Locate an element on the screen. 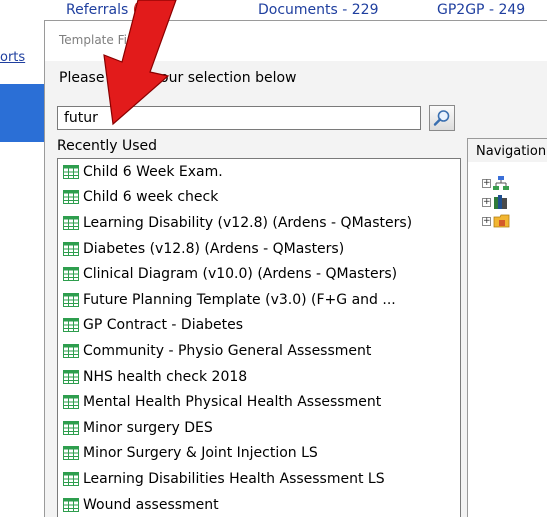 This screenshot has width=547, height=517. dialog-title: Template Finder is located at coordinates (107, 40).